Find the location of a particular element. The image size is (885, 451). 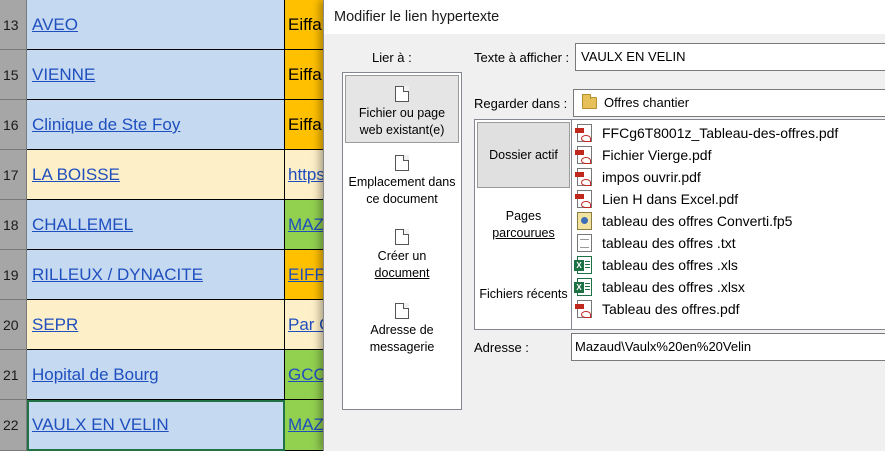

link-option-label: Créer un is located at coordinates (402, 256).